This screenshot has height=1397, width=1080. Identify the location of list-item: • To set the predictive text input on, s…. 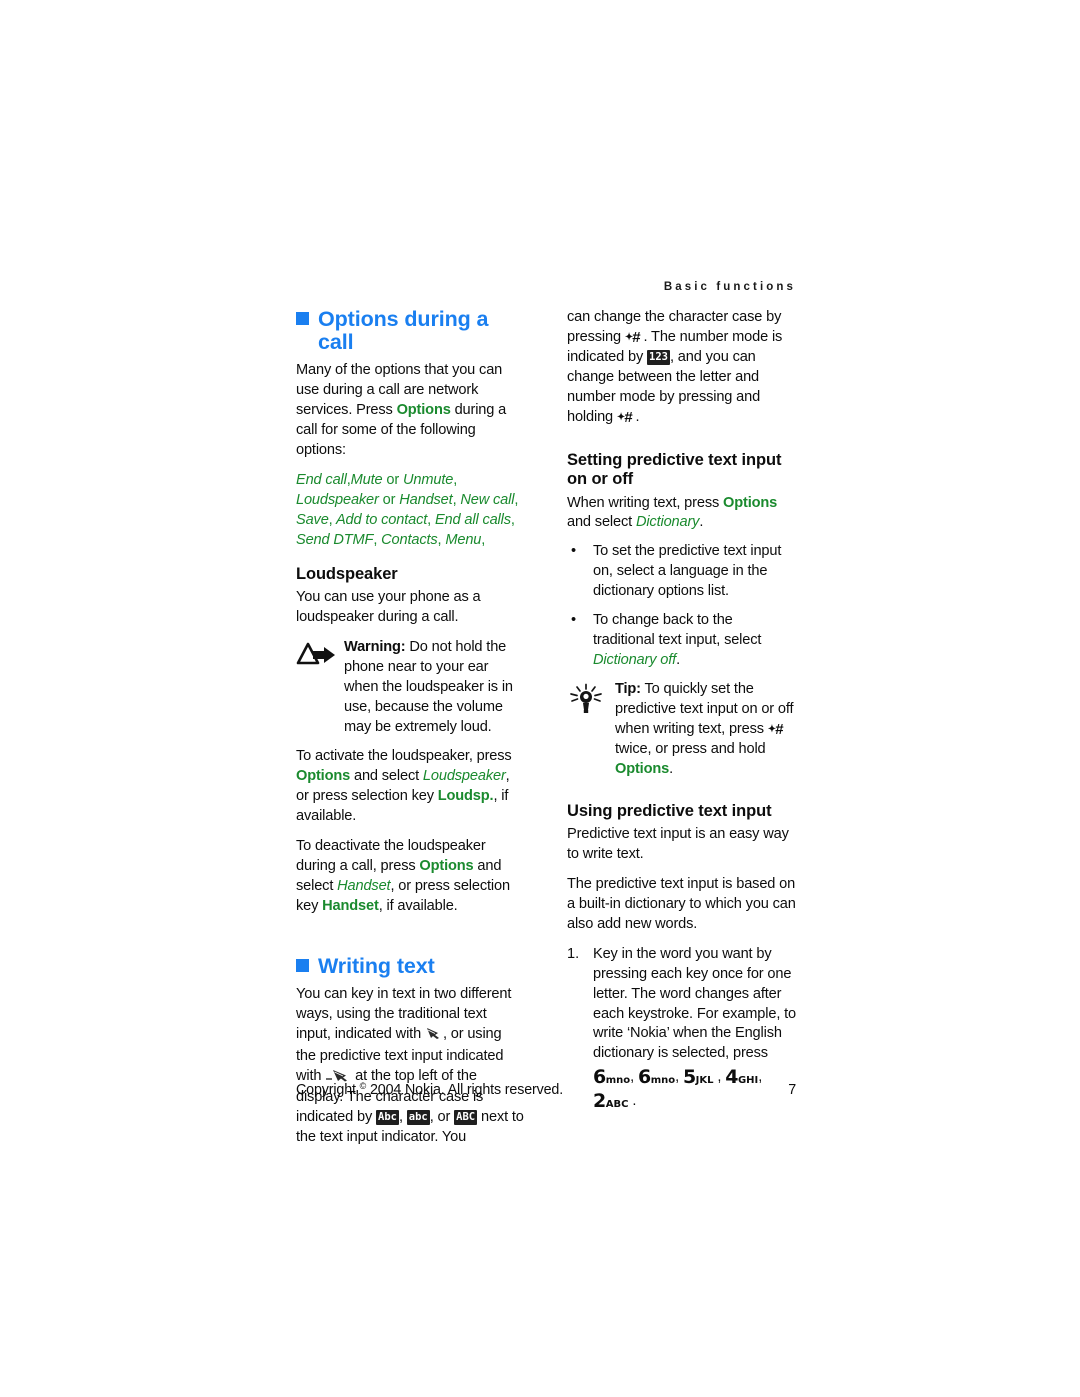
(681, 572).